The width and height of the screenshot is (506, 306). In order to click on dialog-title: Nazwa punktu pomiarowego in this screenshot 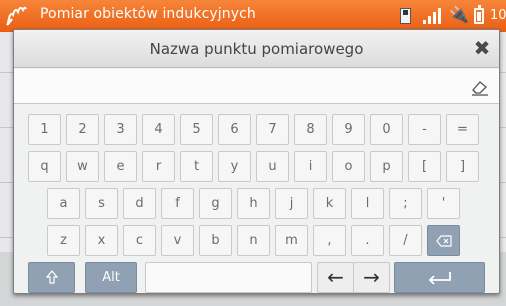, I will do `click(256, 49)`.